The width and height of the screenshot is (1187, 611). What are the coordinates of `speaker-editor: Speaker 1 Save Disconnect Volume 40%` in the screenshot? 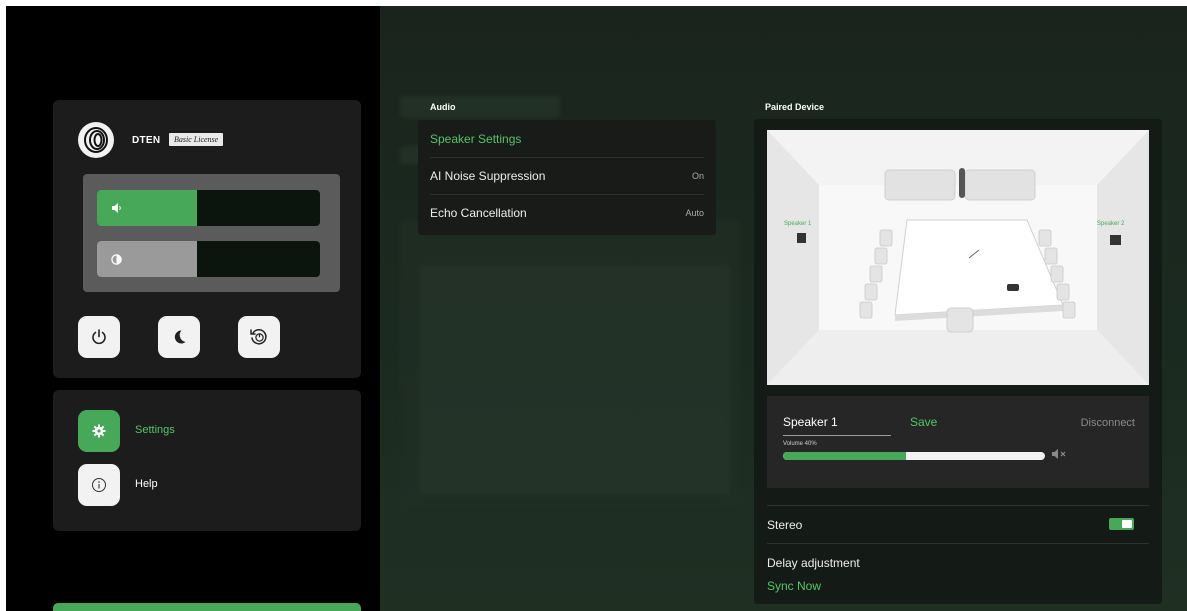 It's located at (958, 442).